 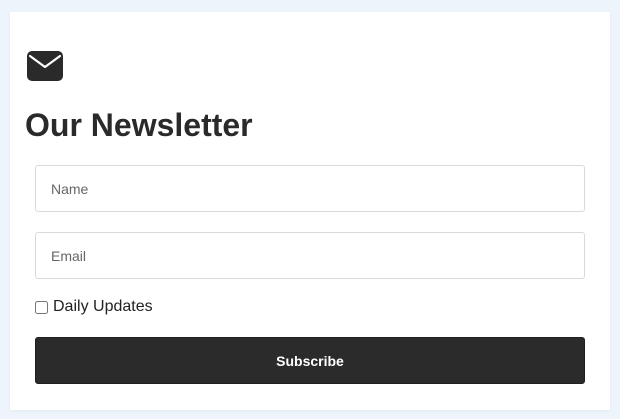 What do you see at coordinates (45, 66) in the screenshot?
I see `envelope-icon` at bounding box center [45, 66].